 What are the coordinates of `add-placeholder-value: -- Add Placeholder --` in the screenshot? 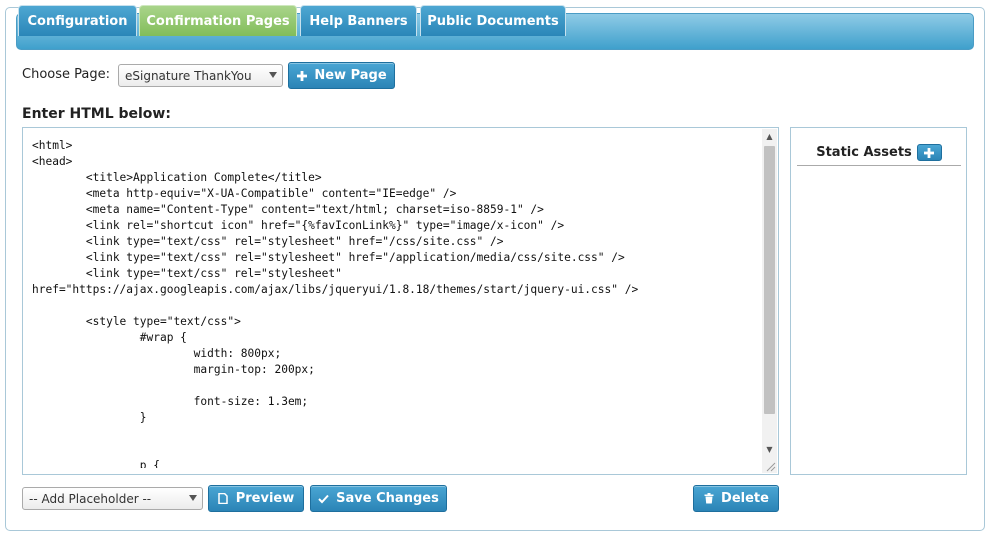 It's located at (90, 498).